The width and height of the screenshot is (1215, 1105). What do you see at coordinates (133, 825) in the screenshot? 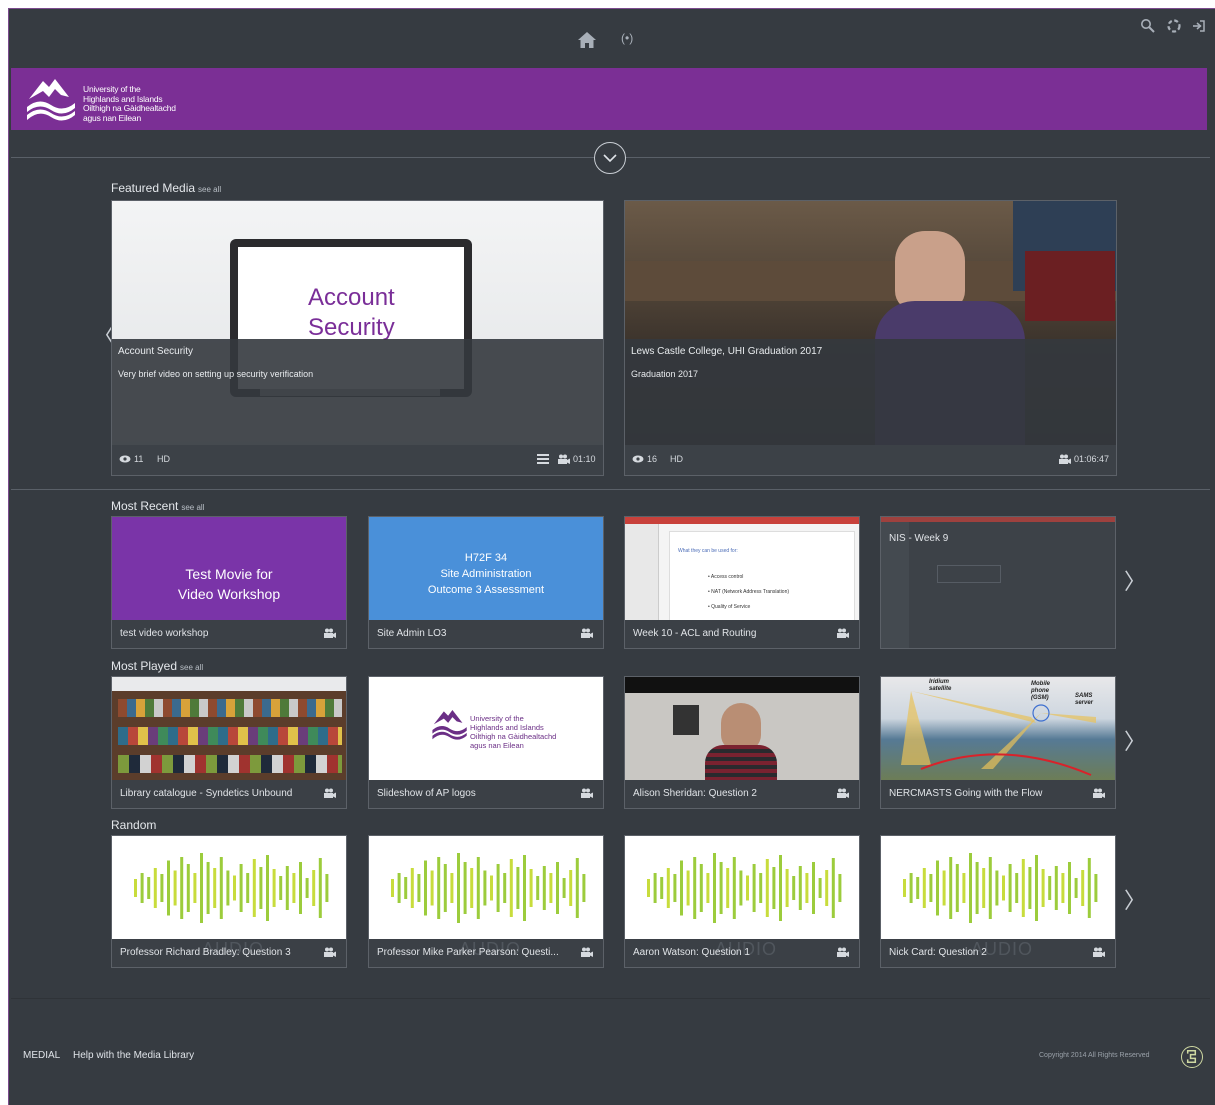
I see `random-section-title: Random` at bounding box center [133, 825].